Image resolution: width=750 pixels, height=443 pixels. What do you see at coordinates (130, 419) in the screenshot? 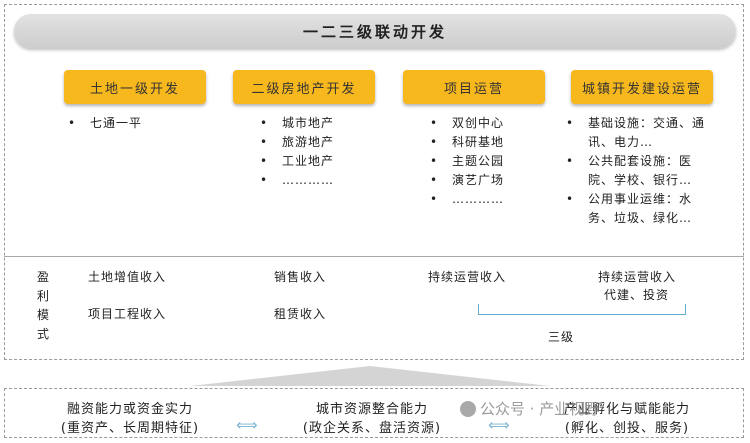
I see `capability-financing: 融资能力或资金实力 (重资产、长周期特征)` at bounding box center [130, 419].